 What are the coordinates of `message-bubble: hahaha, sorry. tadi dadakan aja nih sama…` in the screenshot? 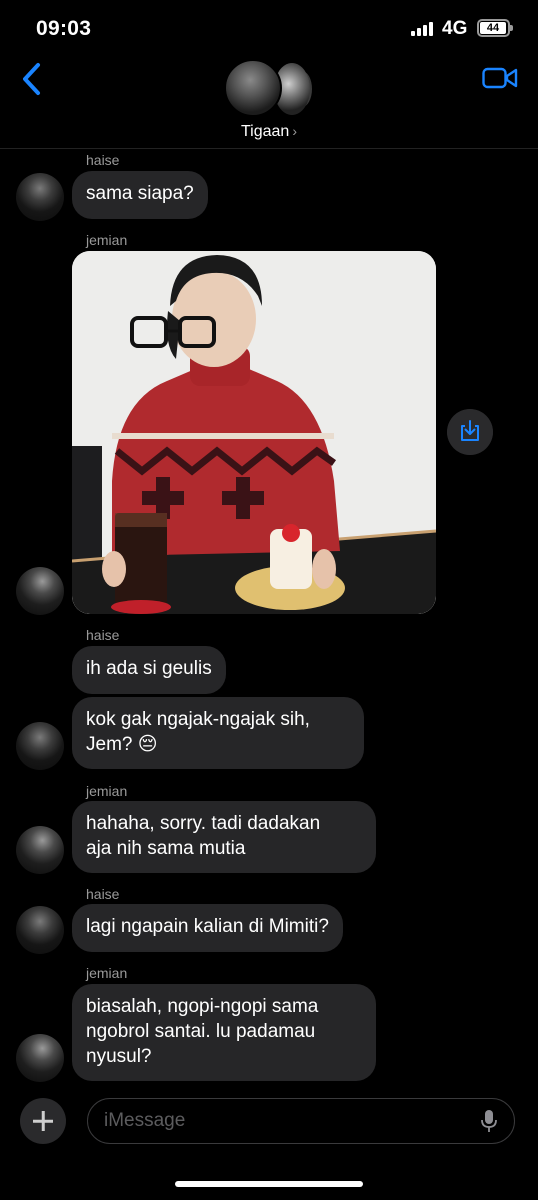 It's located at (224, 837).